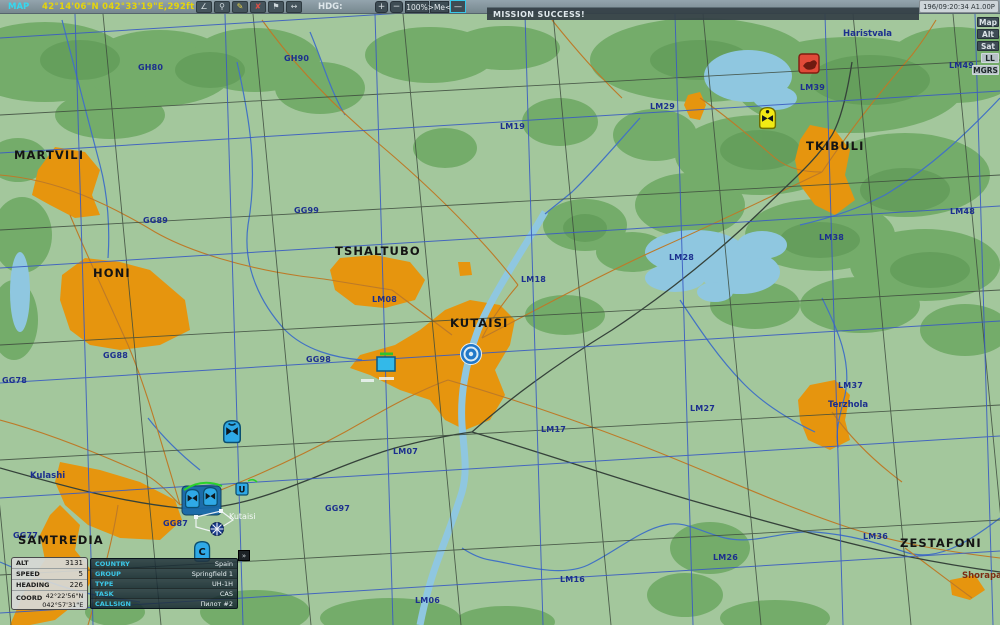 This screenshot has height=625, width=1000. I want to click on alt-view-button: Alt, so click(988, 34).